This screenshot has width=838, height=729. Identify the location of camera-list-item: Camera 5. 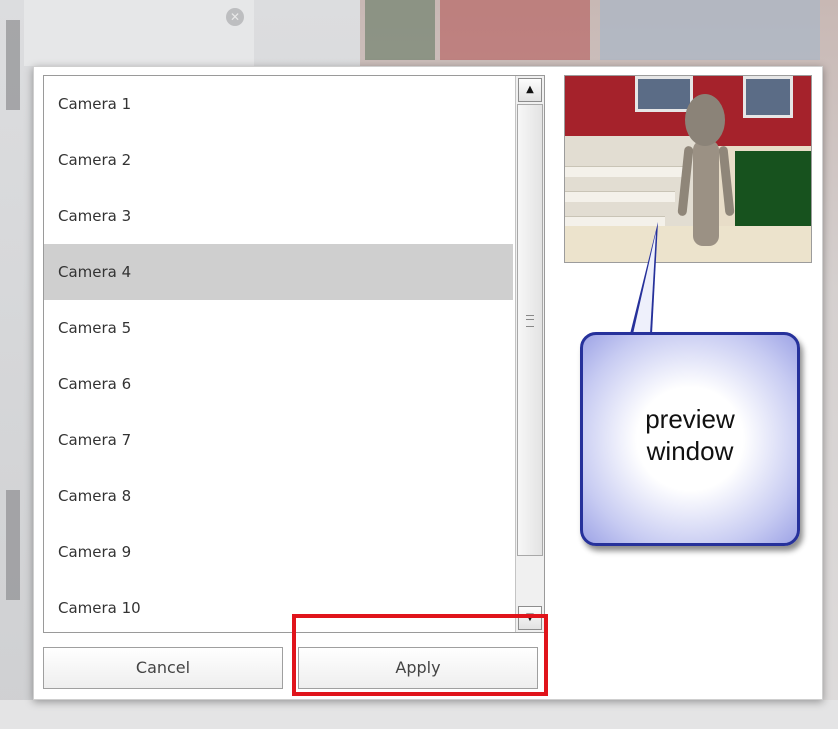
(278, 328).